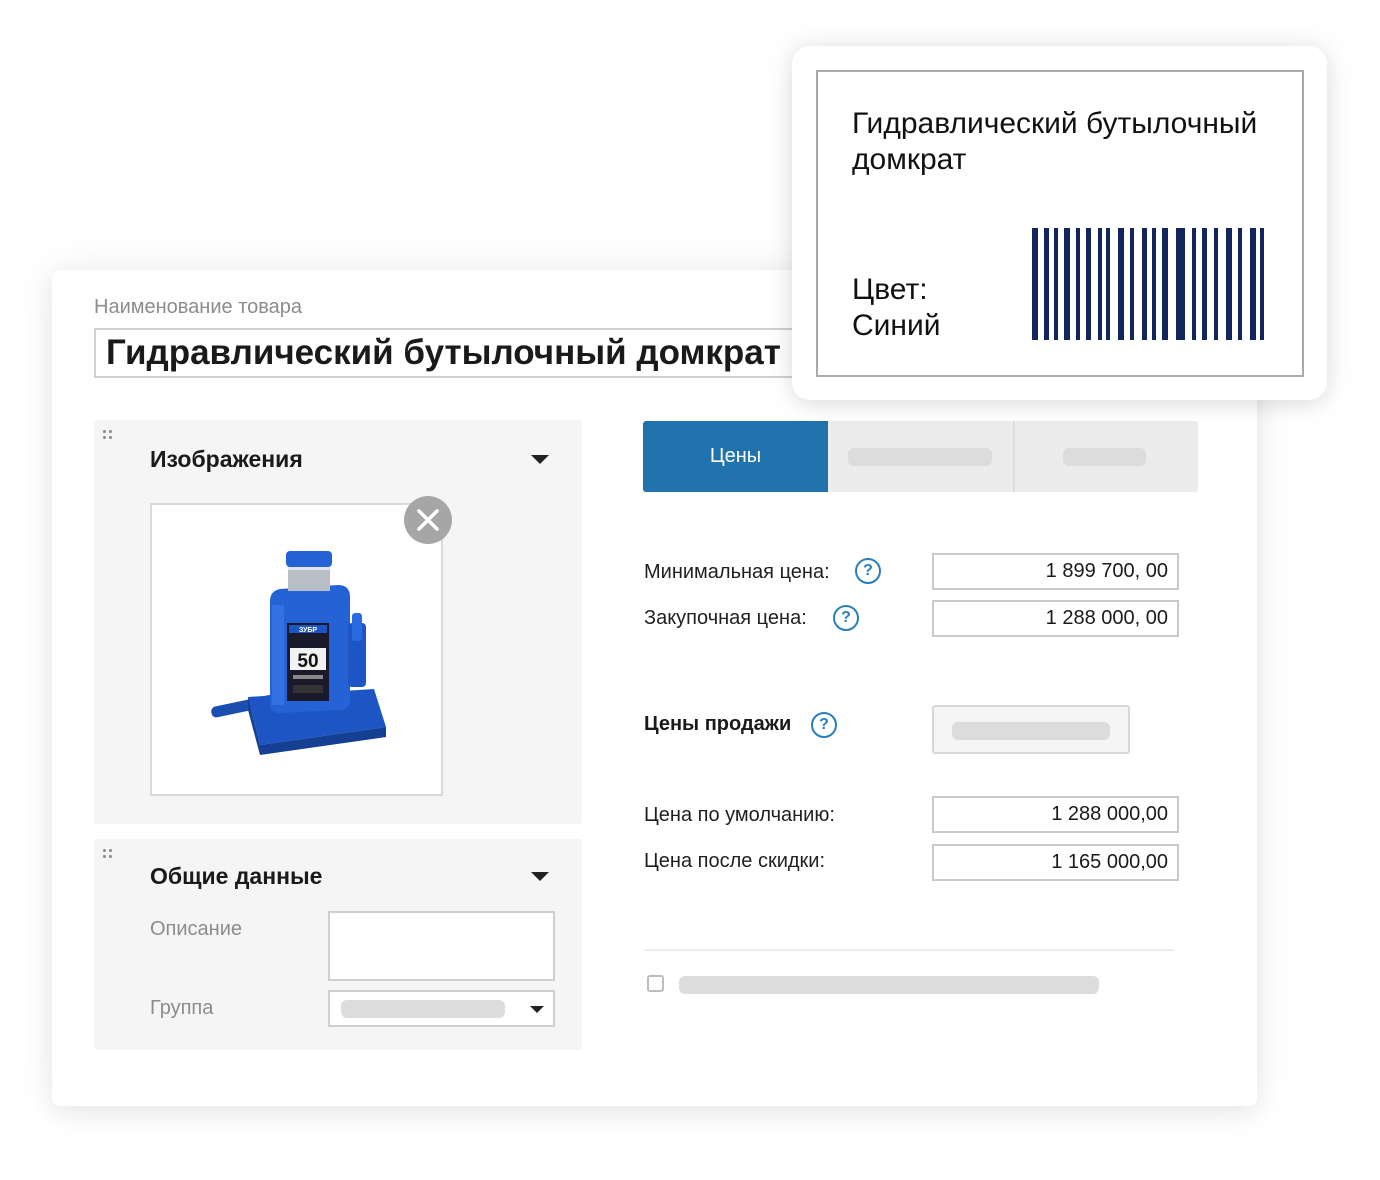  I want to click on button-label-placeholder, so click(1031, 731).